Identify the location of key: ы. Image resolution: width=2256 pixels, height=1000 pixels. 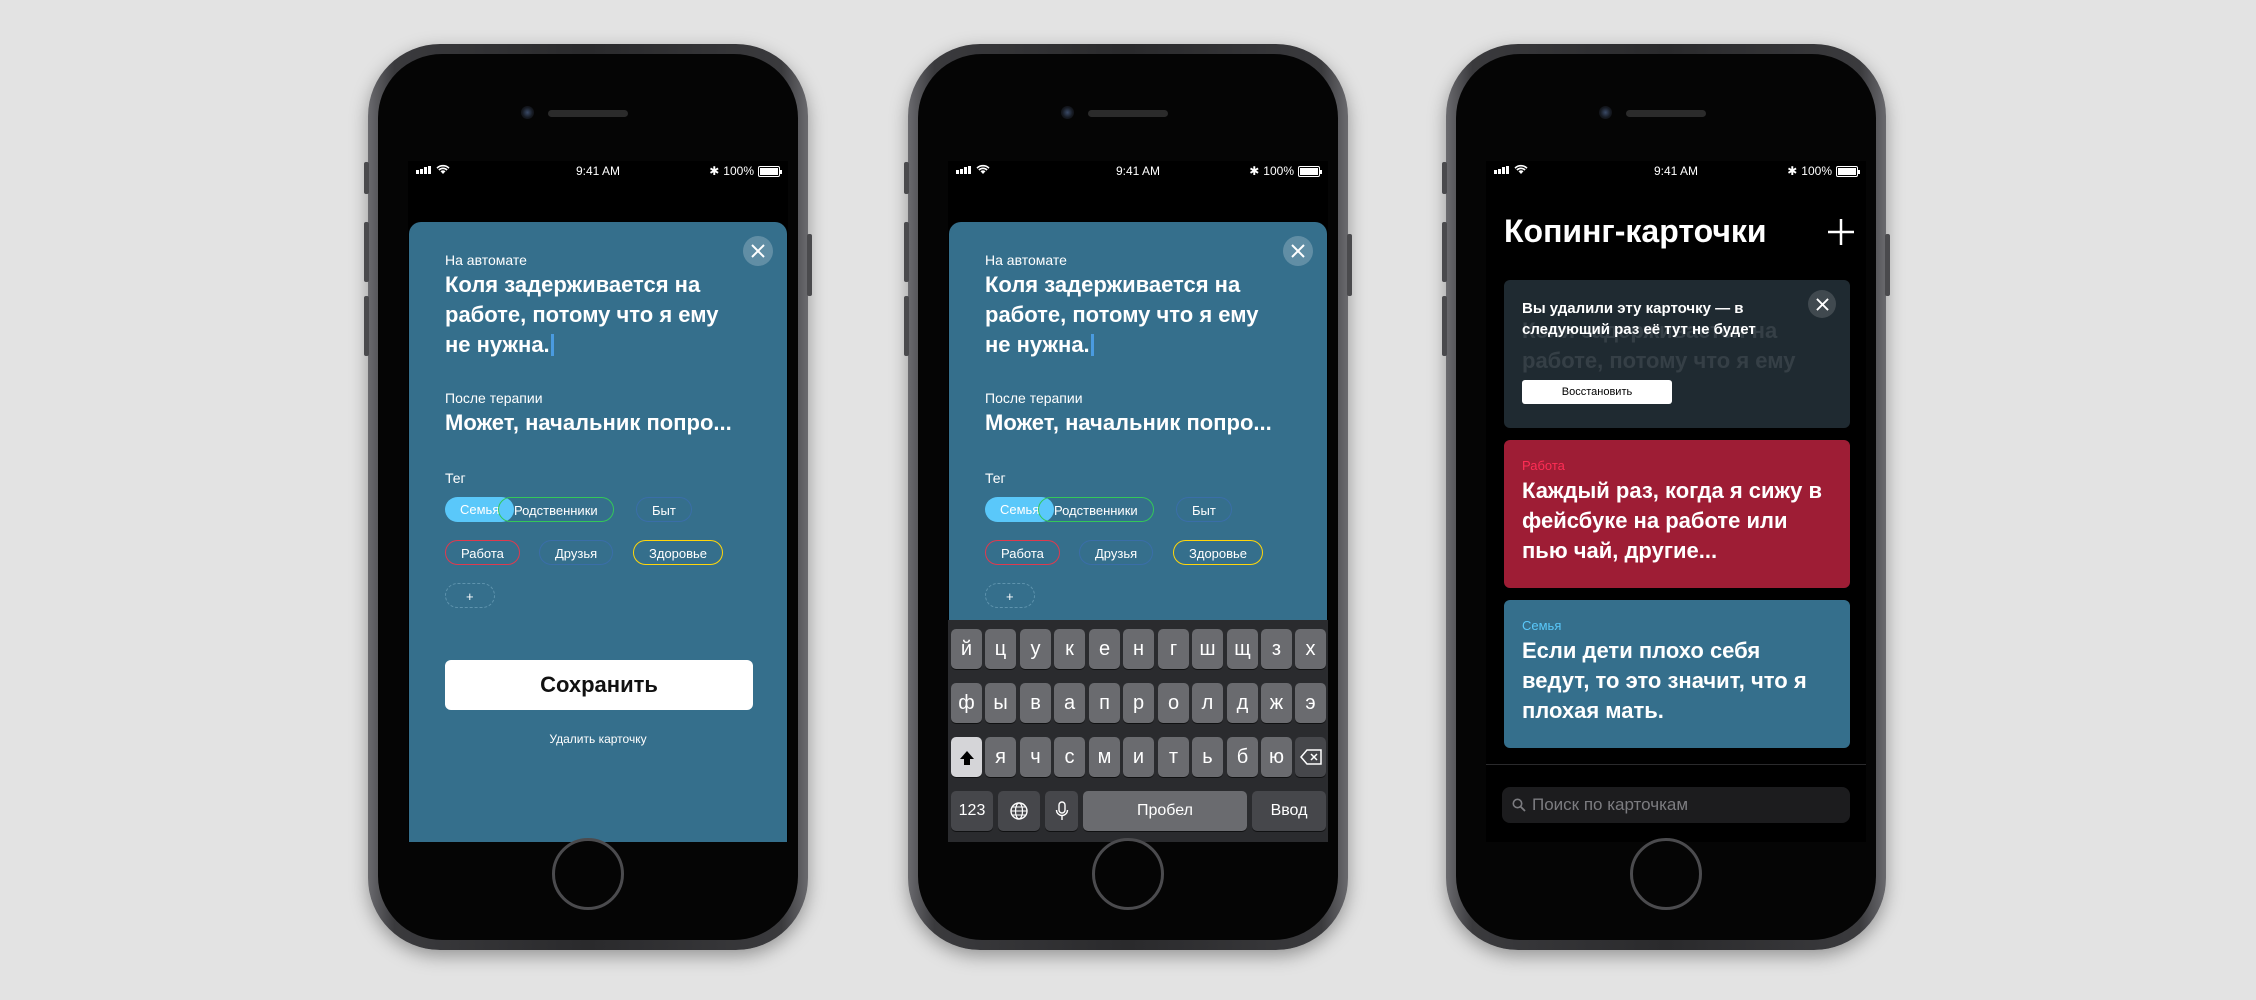
(1000, 703).